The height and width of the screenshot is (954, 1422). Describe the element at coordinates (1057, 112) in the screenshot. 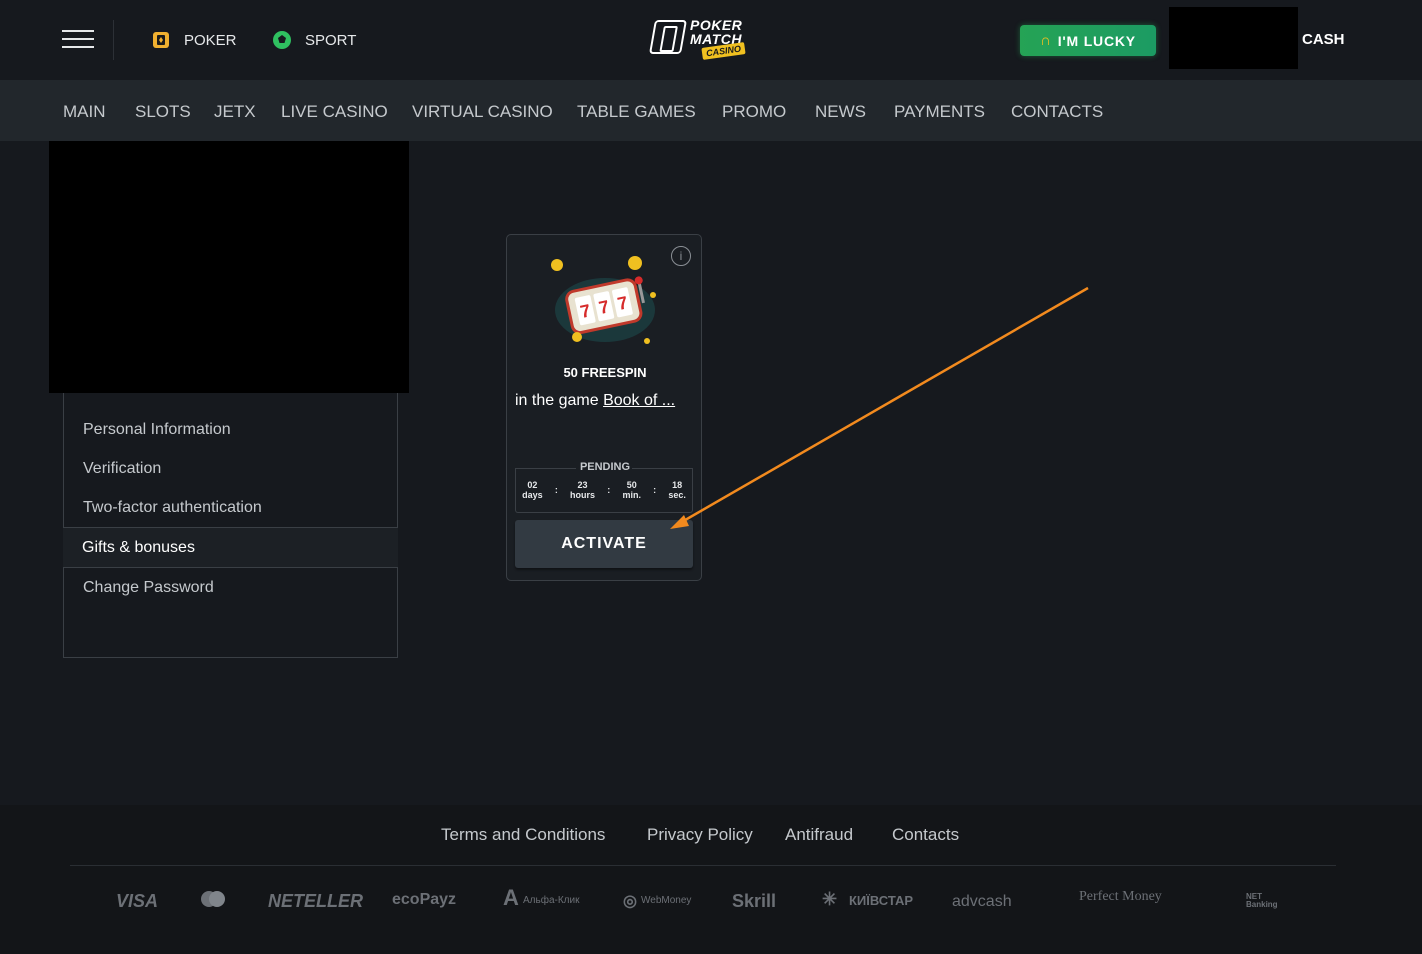

I see `nav-contacts: CONTACTS` at that location.